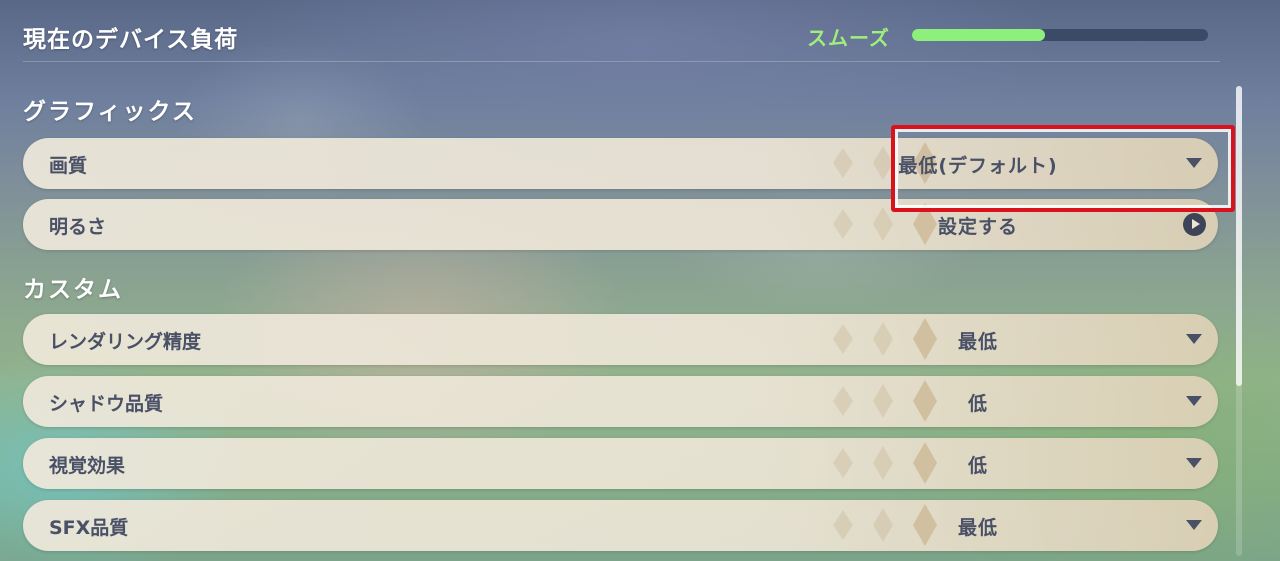  What do you see at coordinates (979, 35) in the screenshot?
I see `device-load-bar-fill` at bounding box center [979, 35].